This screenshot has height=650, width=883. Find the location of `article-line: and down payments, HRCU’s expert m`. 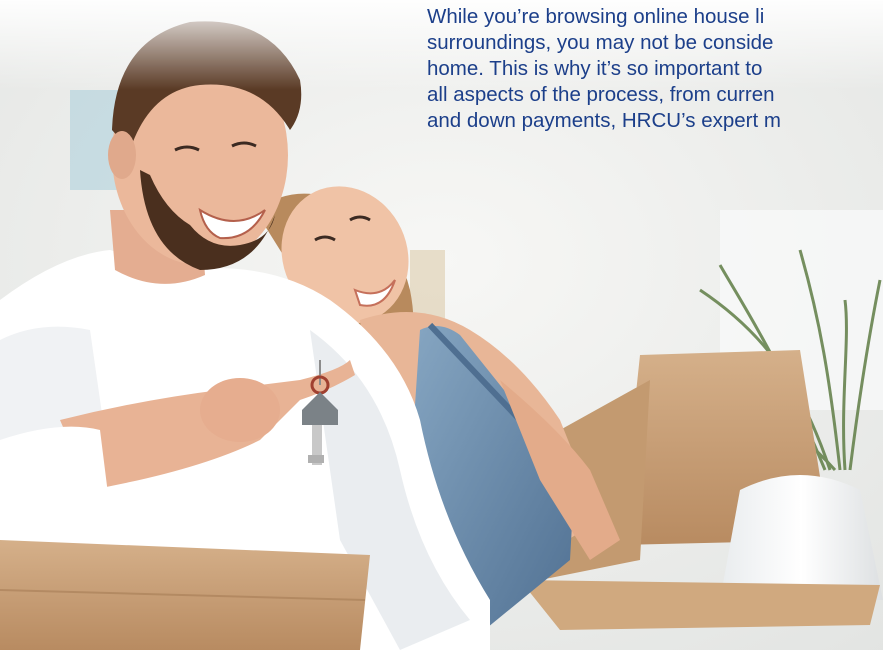

article-line: and down payments, HRCU’s expert m is located at coordinates (604, 120).